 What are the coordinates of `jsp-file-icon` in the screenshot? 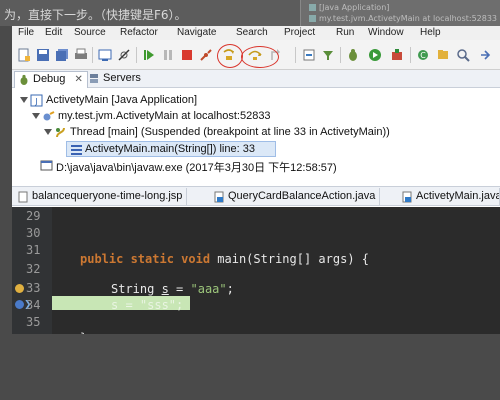 It's located at (23, 197).